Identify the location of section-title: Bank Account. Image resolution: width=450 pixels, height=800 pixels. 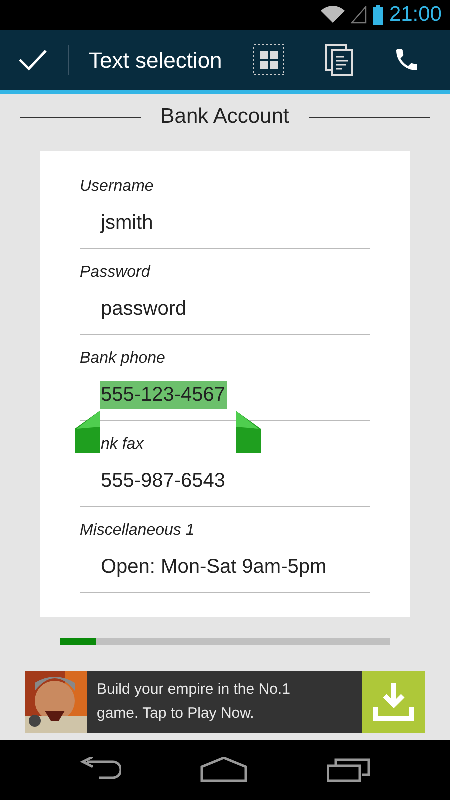
(225, 117).